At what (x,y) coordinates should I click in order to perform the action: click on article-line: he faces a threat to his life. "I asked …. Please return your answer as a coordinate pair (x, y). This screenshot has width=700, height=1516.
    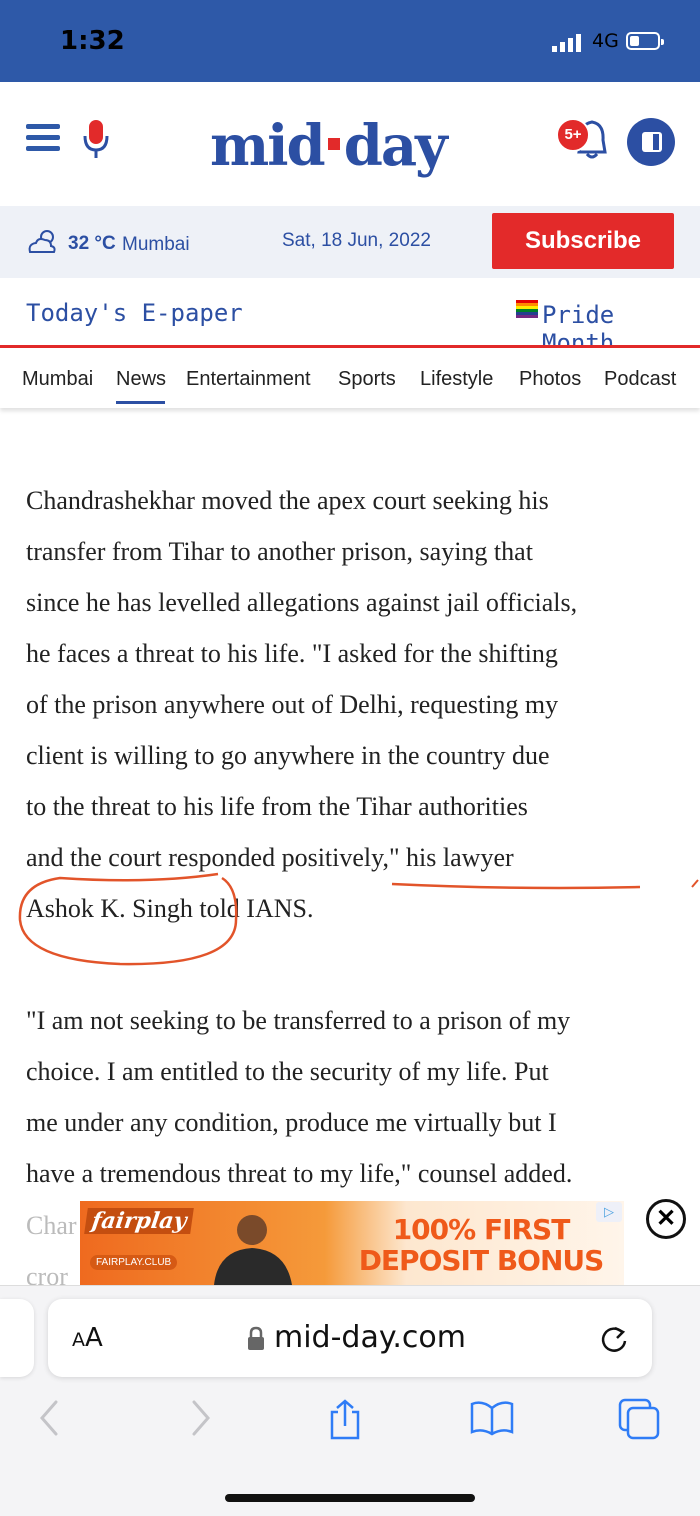
    Looking at the image, I should click on (292, 653).